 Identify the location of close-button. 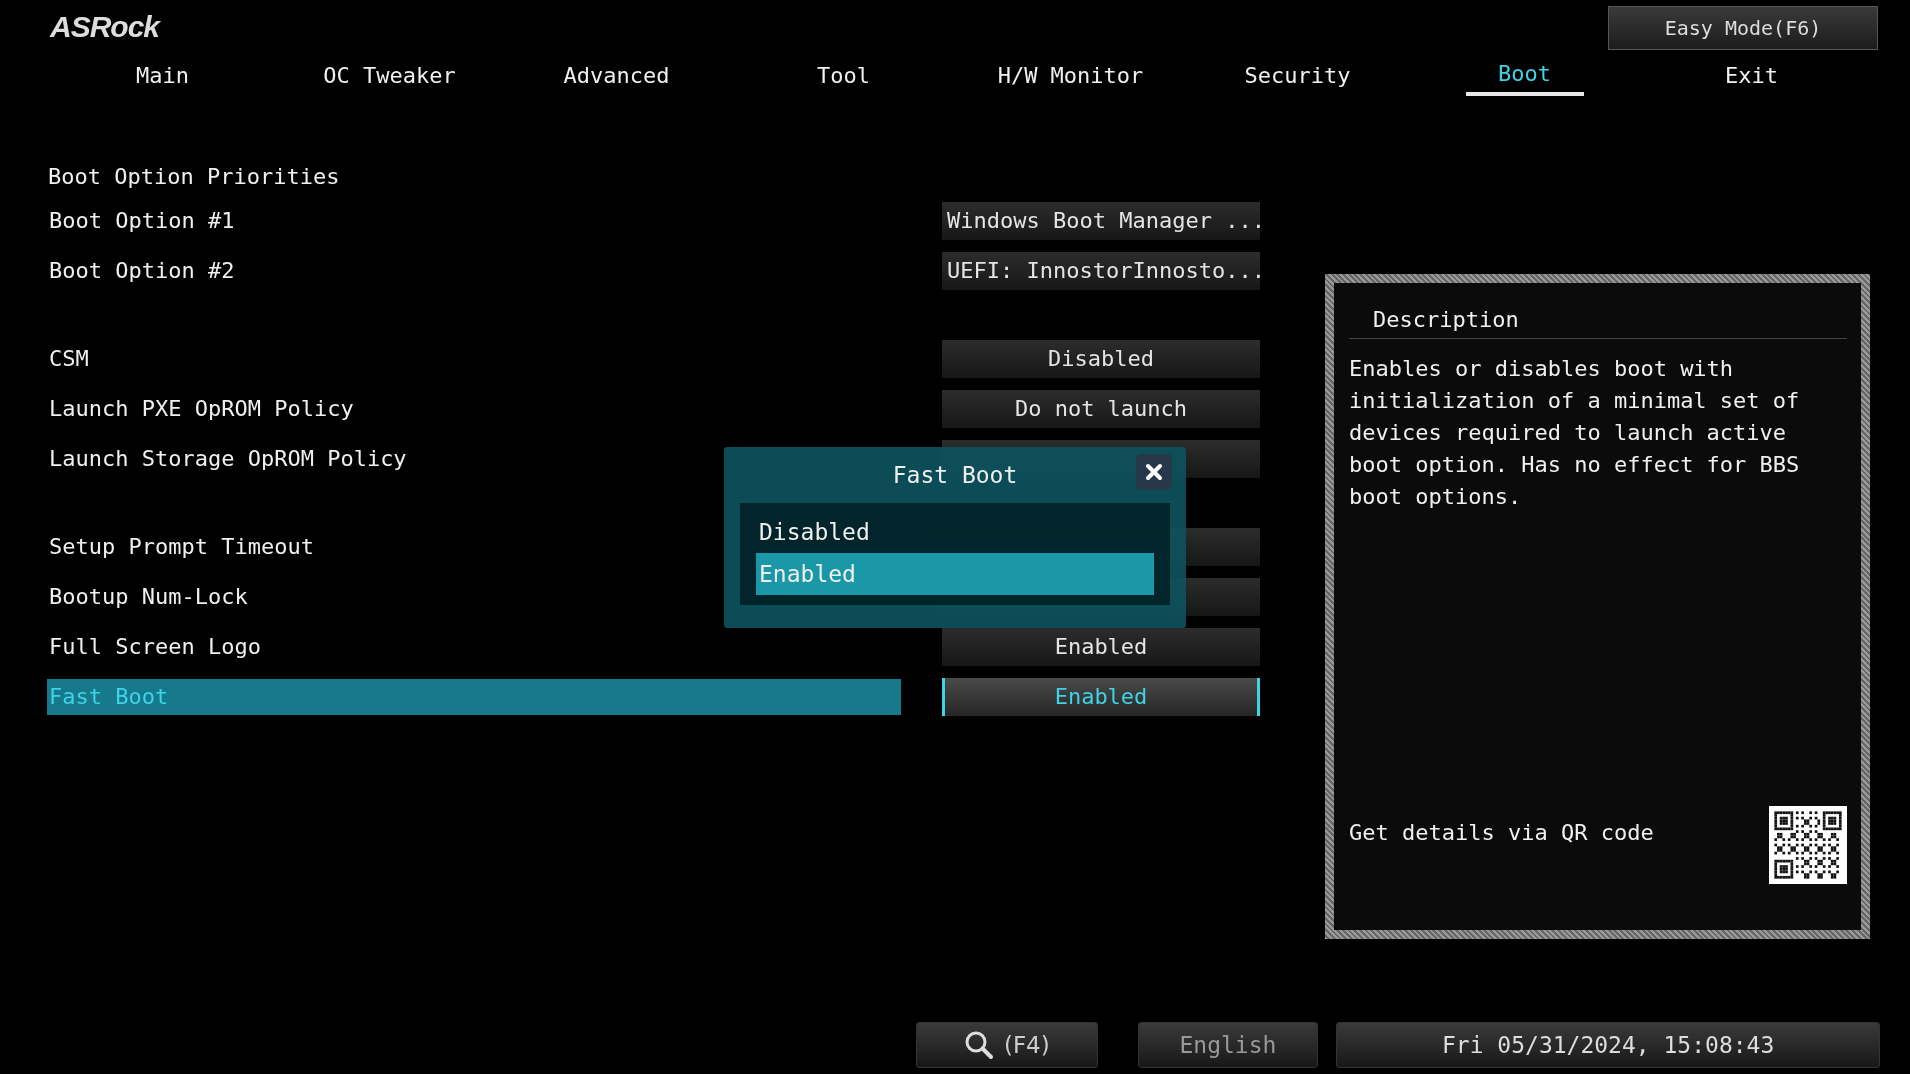
(1154, 472).